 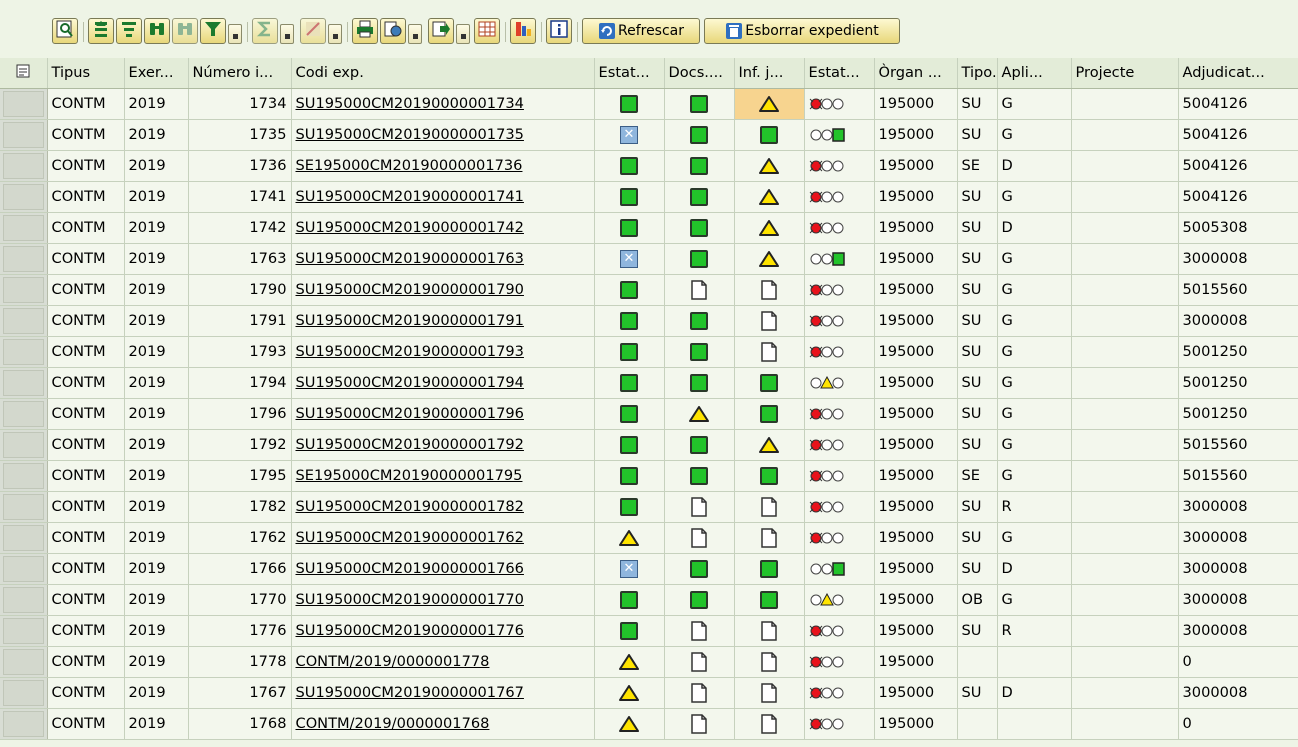 I want to click on codi-exp-link: SU195000CM20190000001794, so click(x=410, y=382).